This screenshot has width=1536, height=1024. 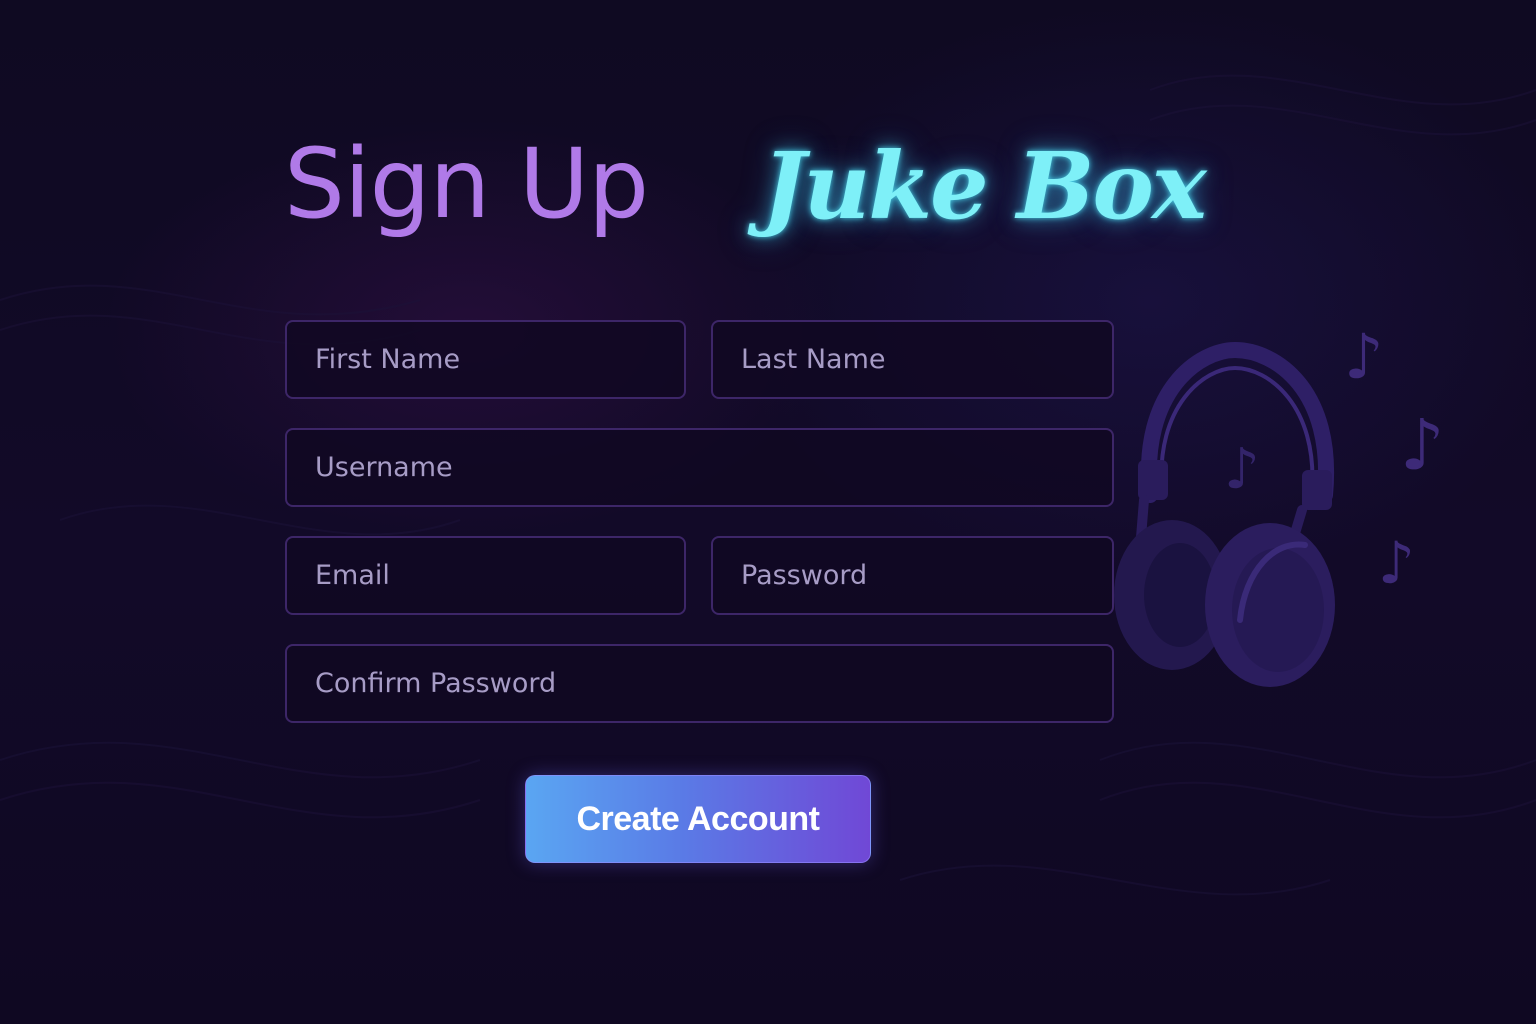 What do you see at coordinates (1224, 514) in the screenshot?
I see `headphones-icon` at bounding box center [1224, 514].